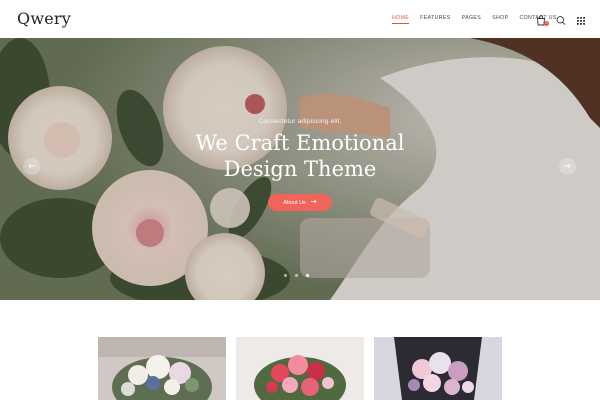  Describe the element at coordinates (546, 23) in the screenshot. I see `cart-count-badge: 0` at that location.